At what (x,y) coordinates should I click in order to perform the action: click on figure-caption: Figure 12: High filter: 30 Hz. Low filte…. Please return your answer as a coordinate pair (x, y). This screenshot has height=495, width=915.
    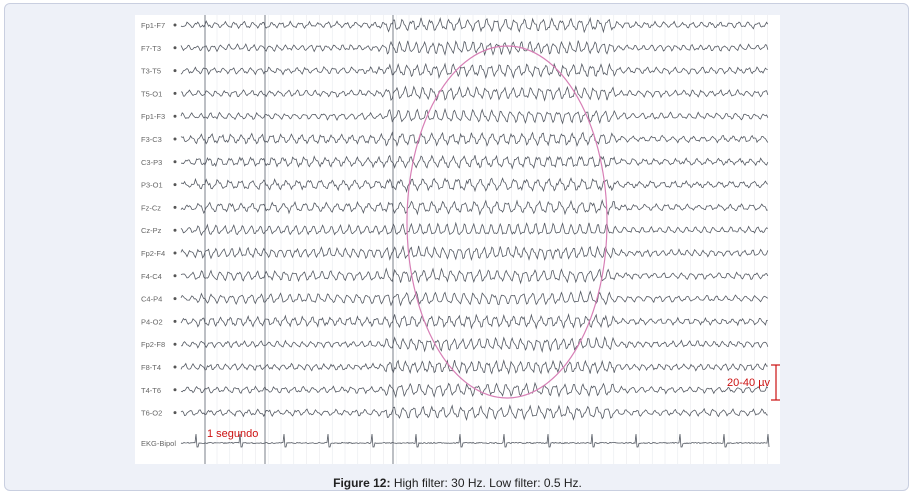
    Looking at the image, I should click on (457, 483).